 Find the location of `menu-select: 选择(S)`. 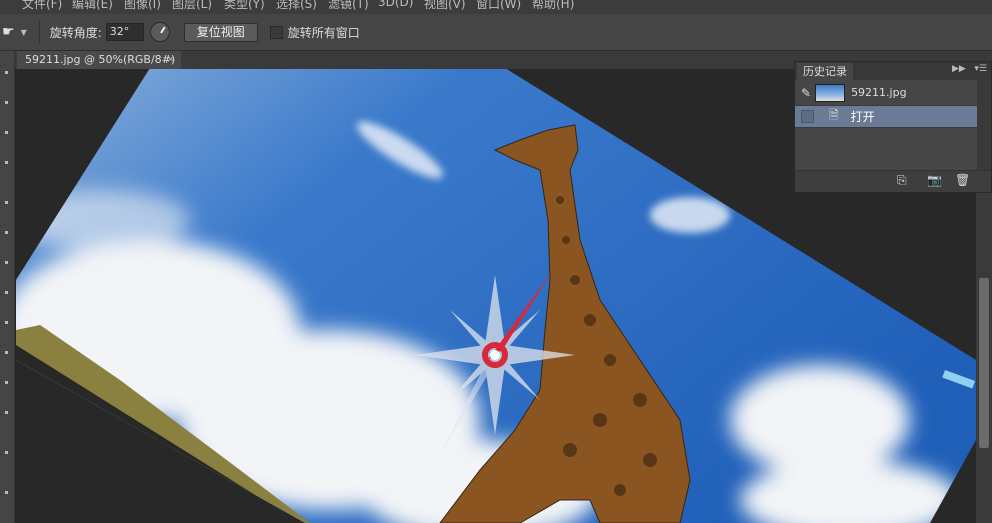

menu-select: 选择(S) is located at coordinates (296, 6).